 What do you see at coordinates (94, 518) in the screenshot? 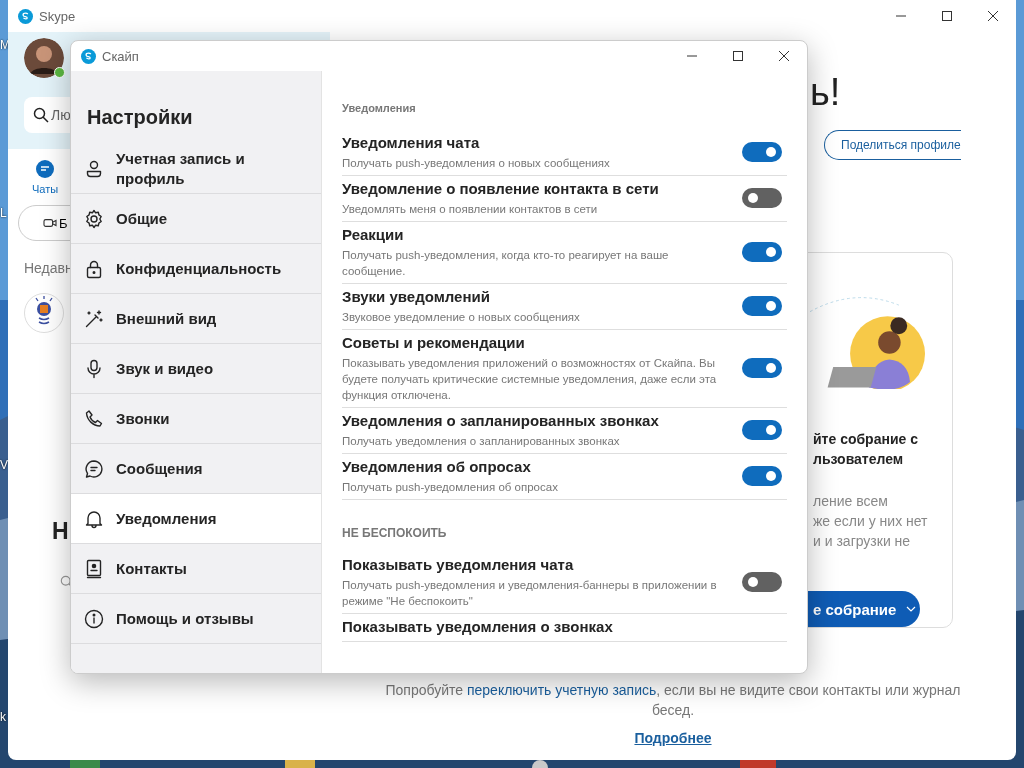
I see `bell-icon` at bounding box center [94, 518].